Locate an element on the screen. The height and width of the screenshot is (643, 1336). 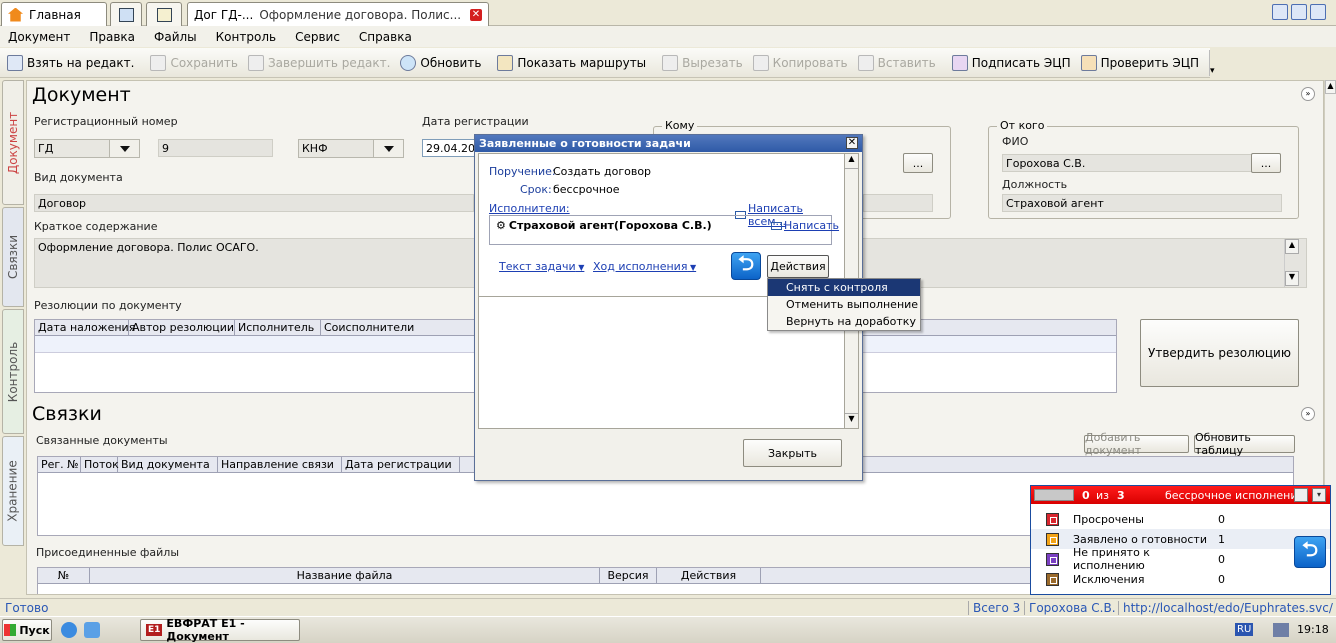
menu-service: Сервис is located at coordinates (317, 37).